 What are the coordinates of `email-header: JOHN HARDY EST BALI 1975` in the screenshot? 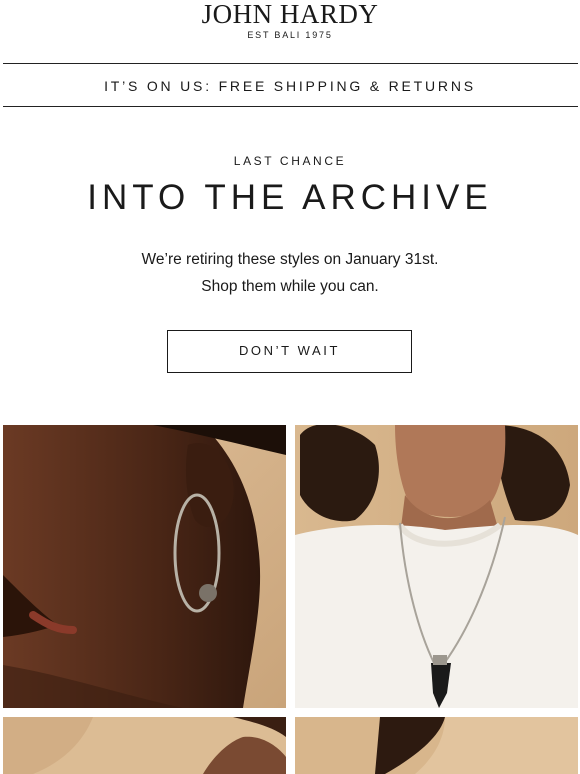 It's located at (290, 31).